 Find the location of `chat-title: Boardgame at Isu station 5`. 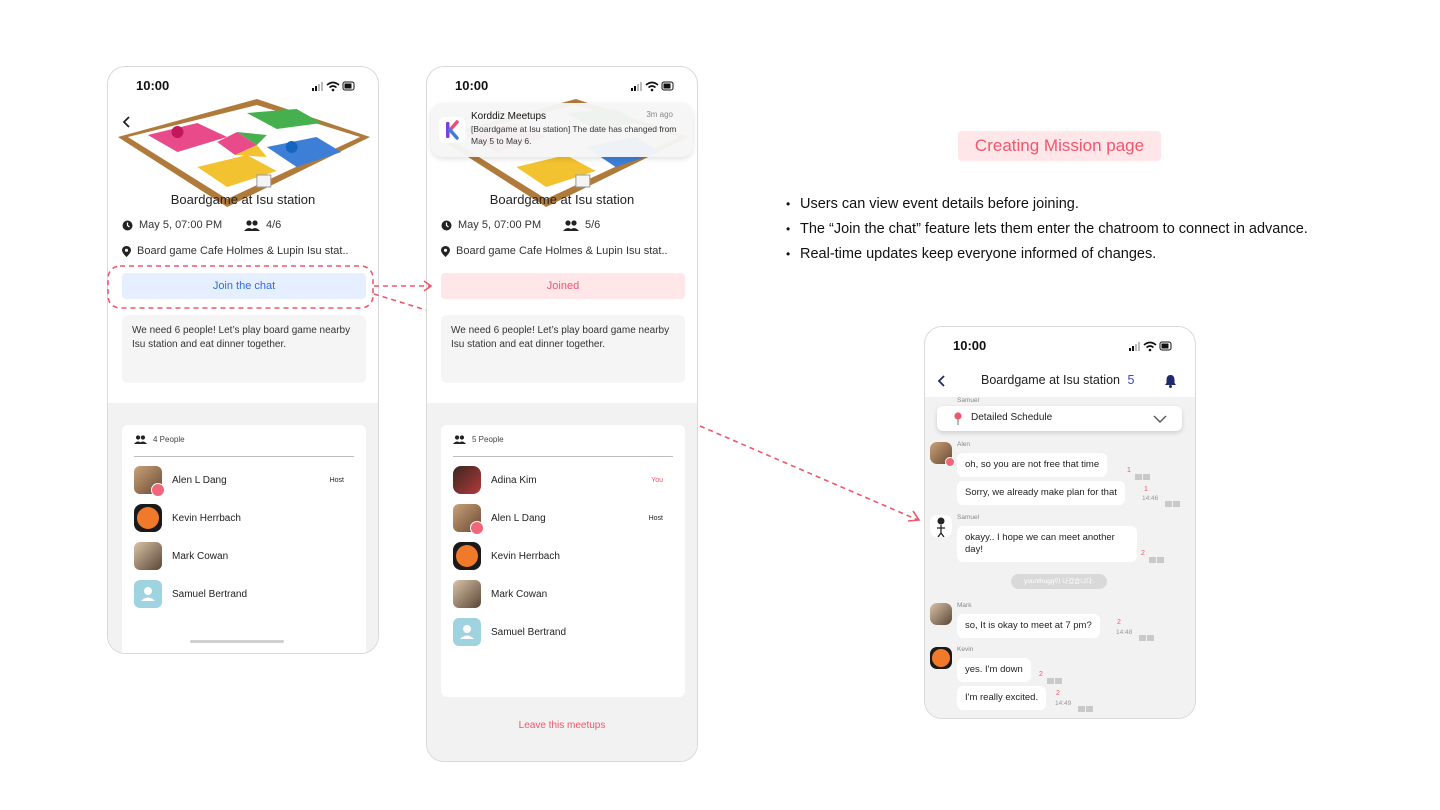

chat-title: Boardgame at Isu station 5 is located at coordinates (1057, 380).